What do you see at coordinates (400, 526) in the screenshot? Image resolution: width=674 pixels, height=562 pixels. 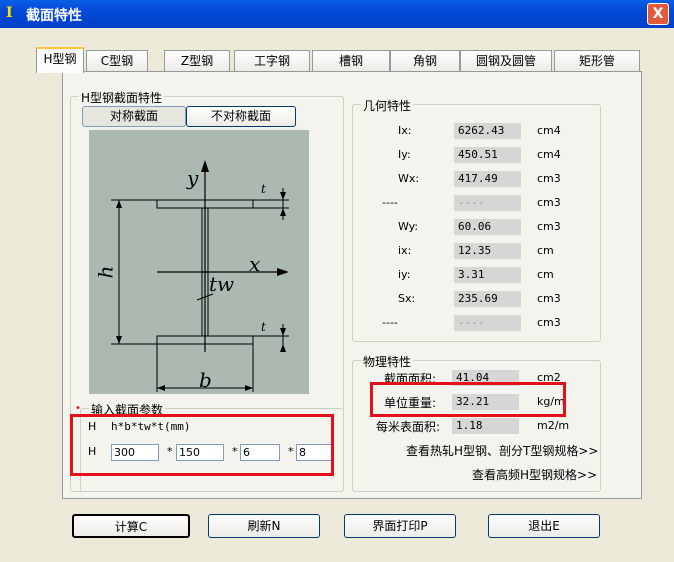 I see `print-button: 界面打印P` at bounding box center [400, 526].